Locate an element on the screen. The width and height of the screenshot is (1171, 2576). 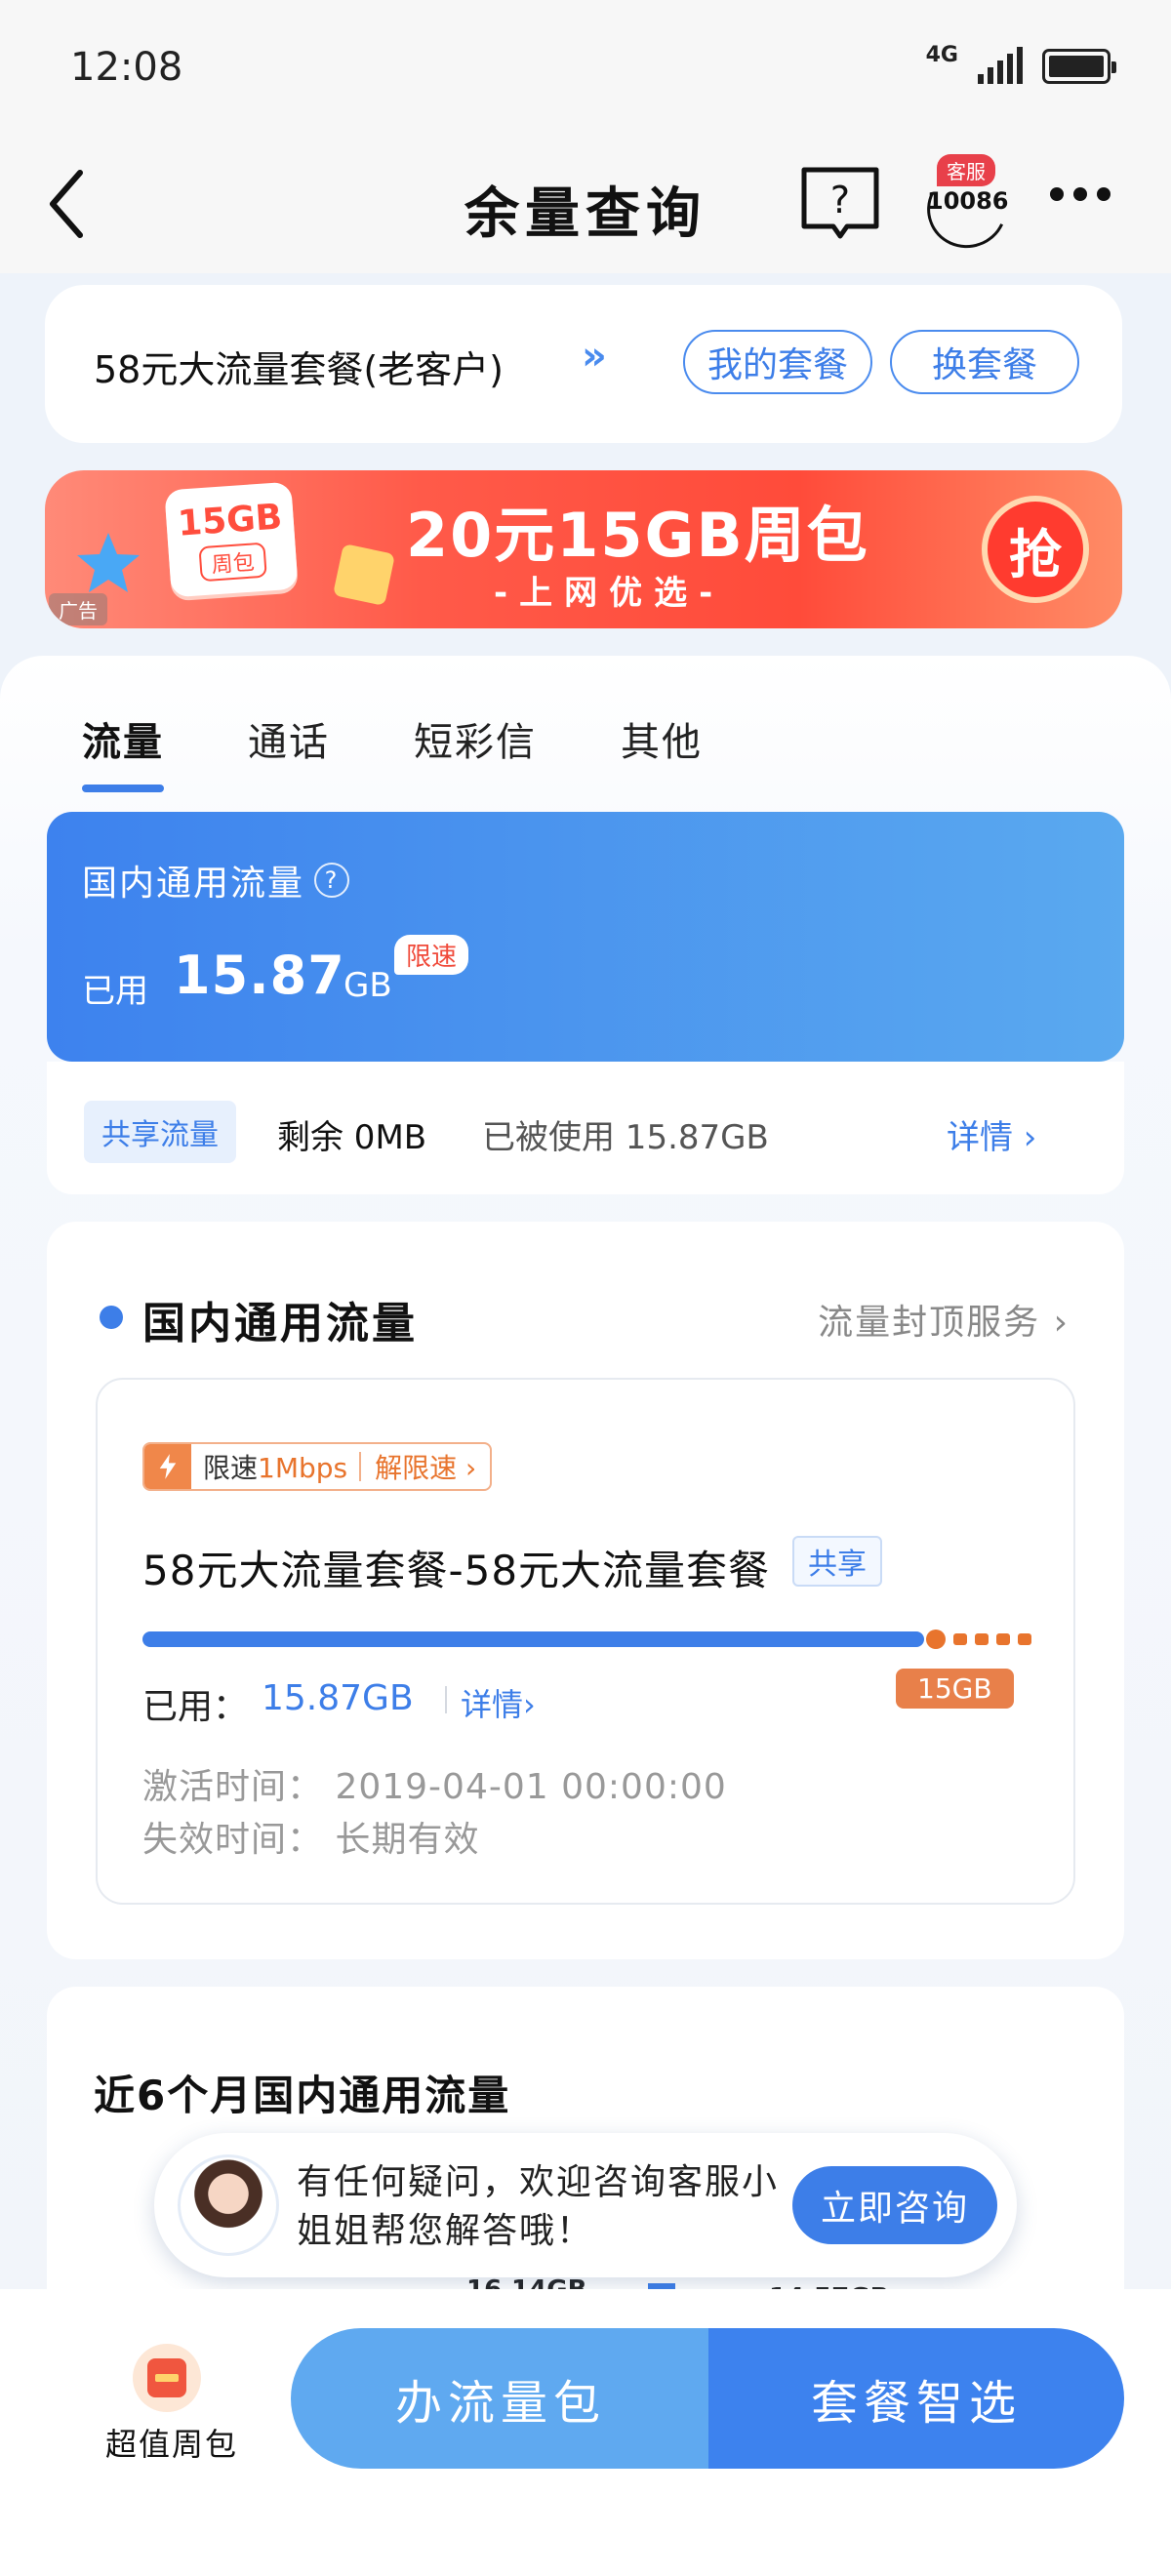
double-chevron-icon: » is located at coordinates (594, 356).